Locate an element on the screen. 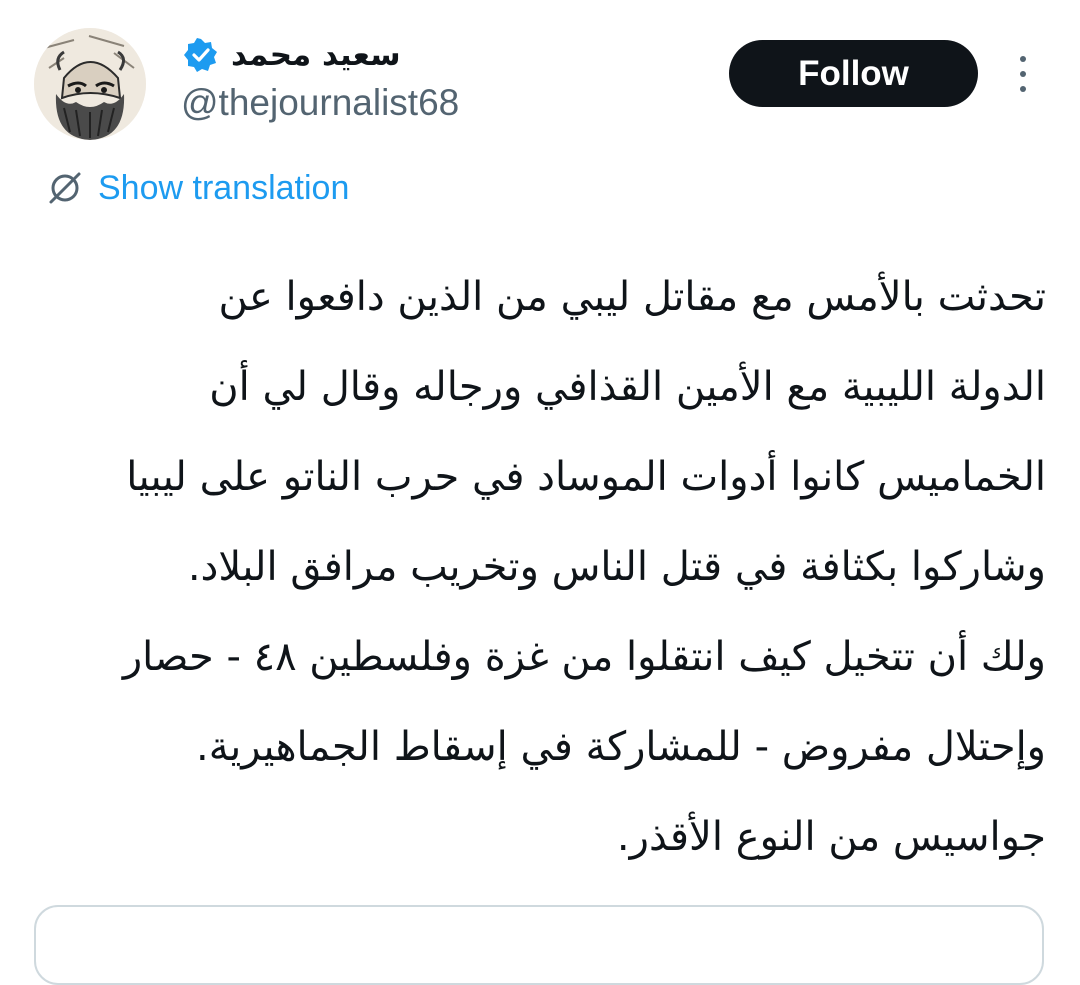  sketched-portrait-avatar-icon is located at coordinates (90, 84).